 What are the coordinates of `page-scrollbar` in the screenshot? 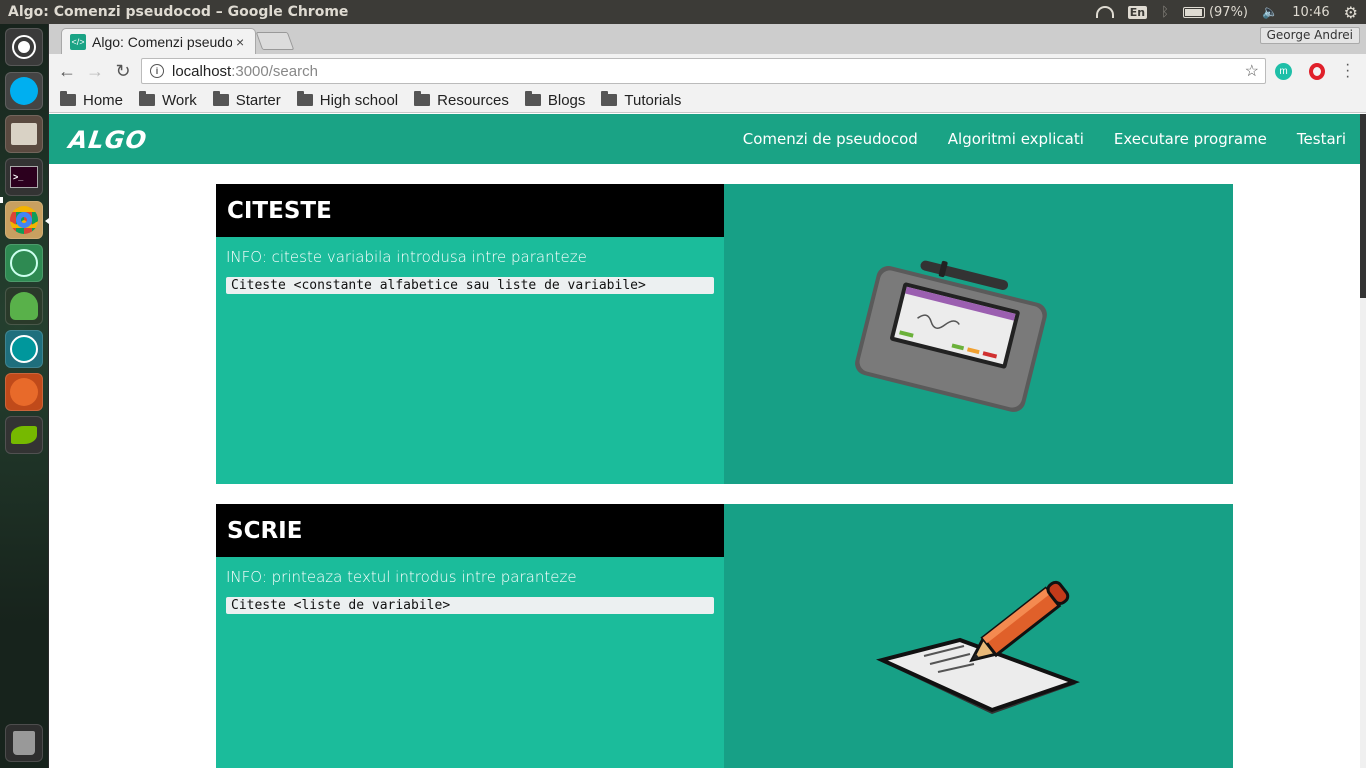 It's located at (1363, 441).